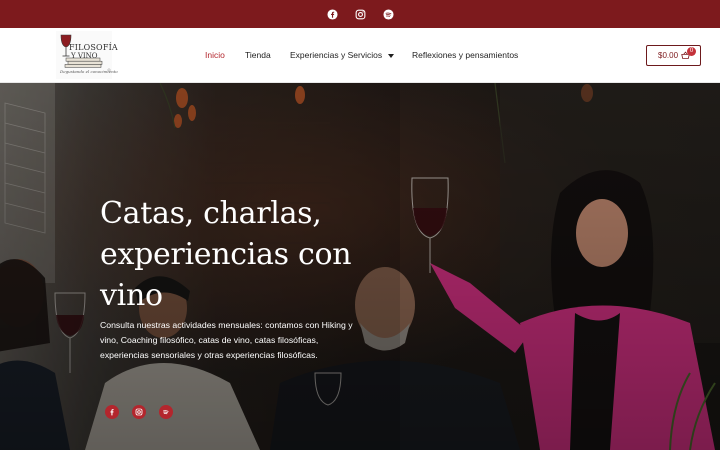 The image size is (720, 450). I want to click on logo-tagline: Degustando el conocimiento, so click(89, 71).